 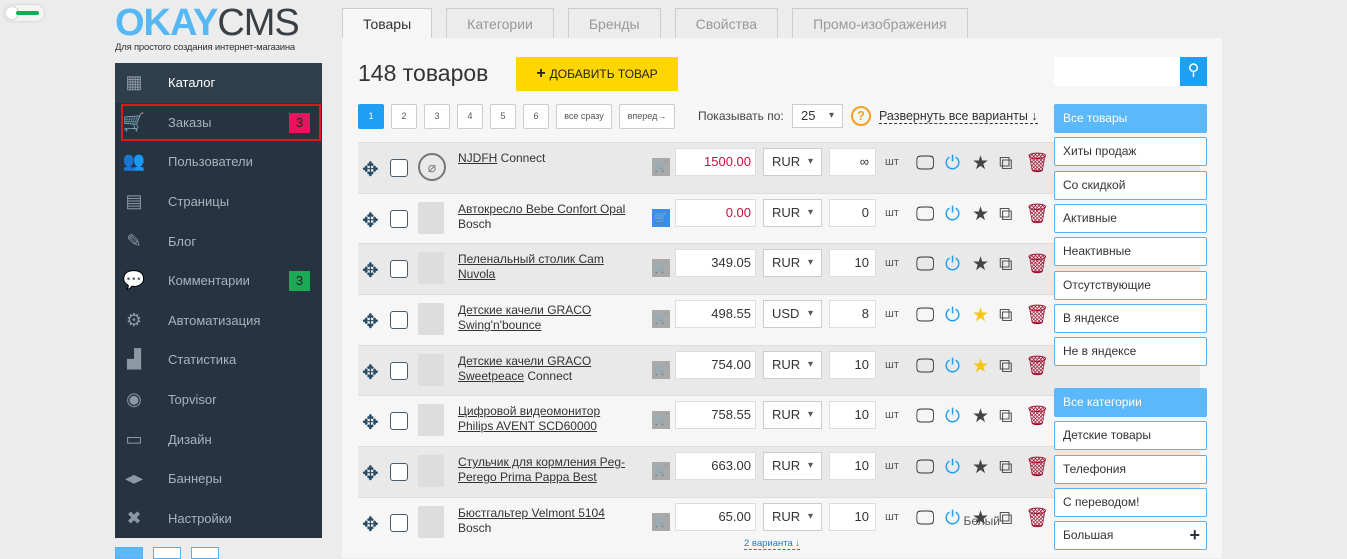 What do you see at coordinates (477, 158) in the screenshot?
I see `product-link: NJDFH` at bounding box center [477, 158].